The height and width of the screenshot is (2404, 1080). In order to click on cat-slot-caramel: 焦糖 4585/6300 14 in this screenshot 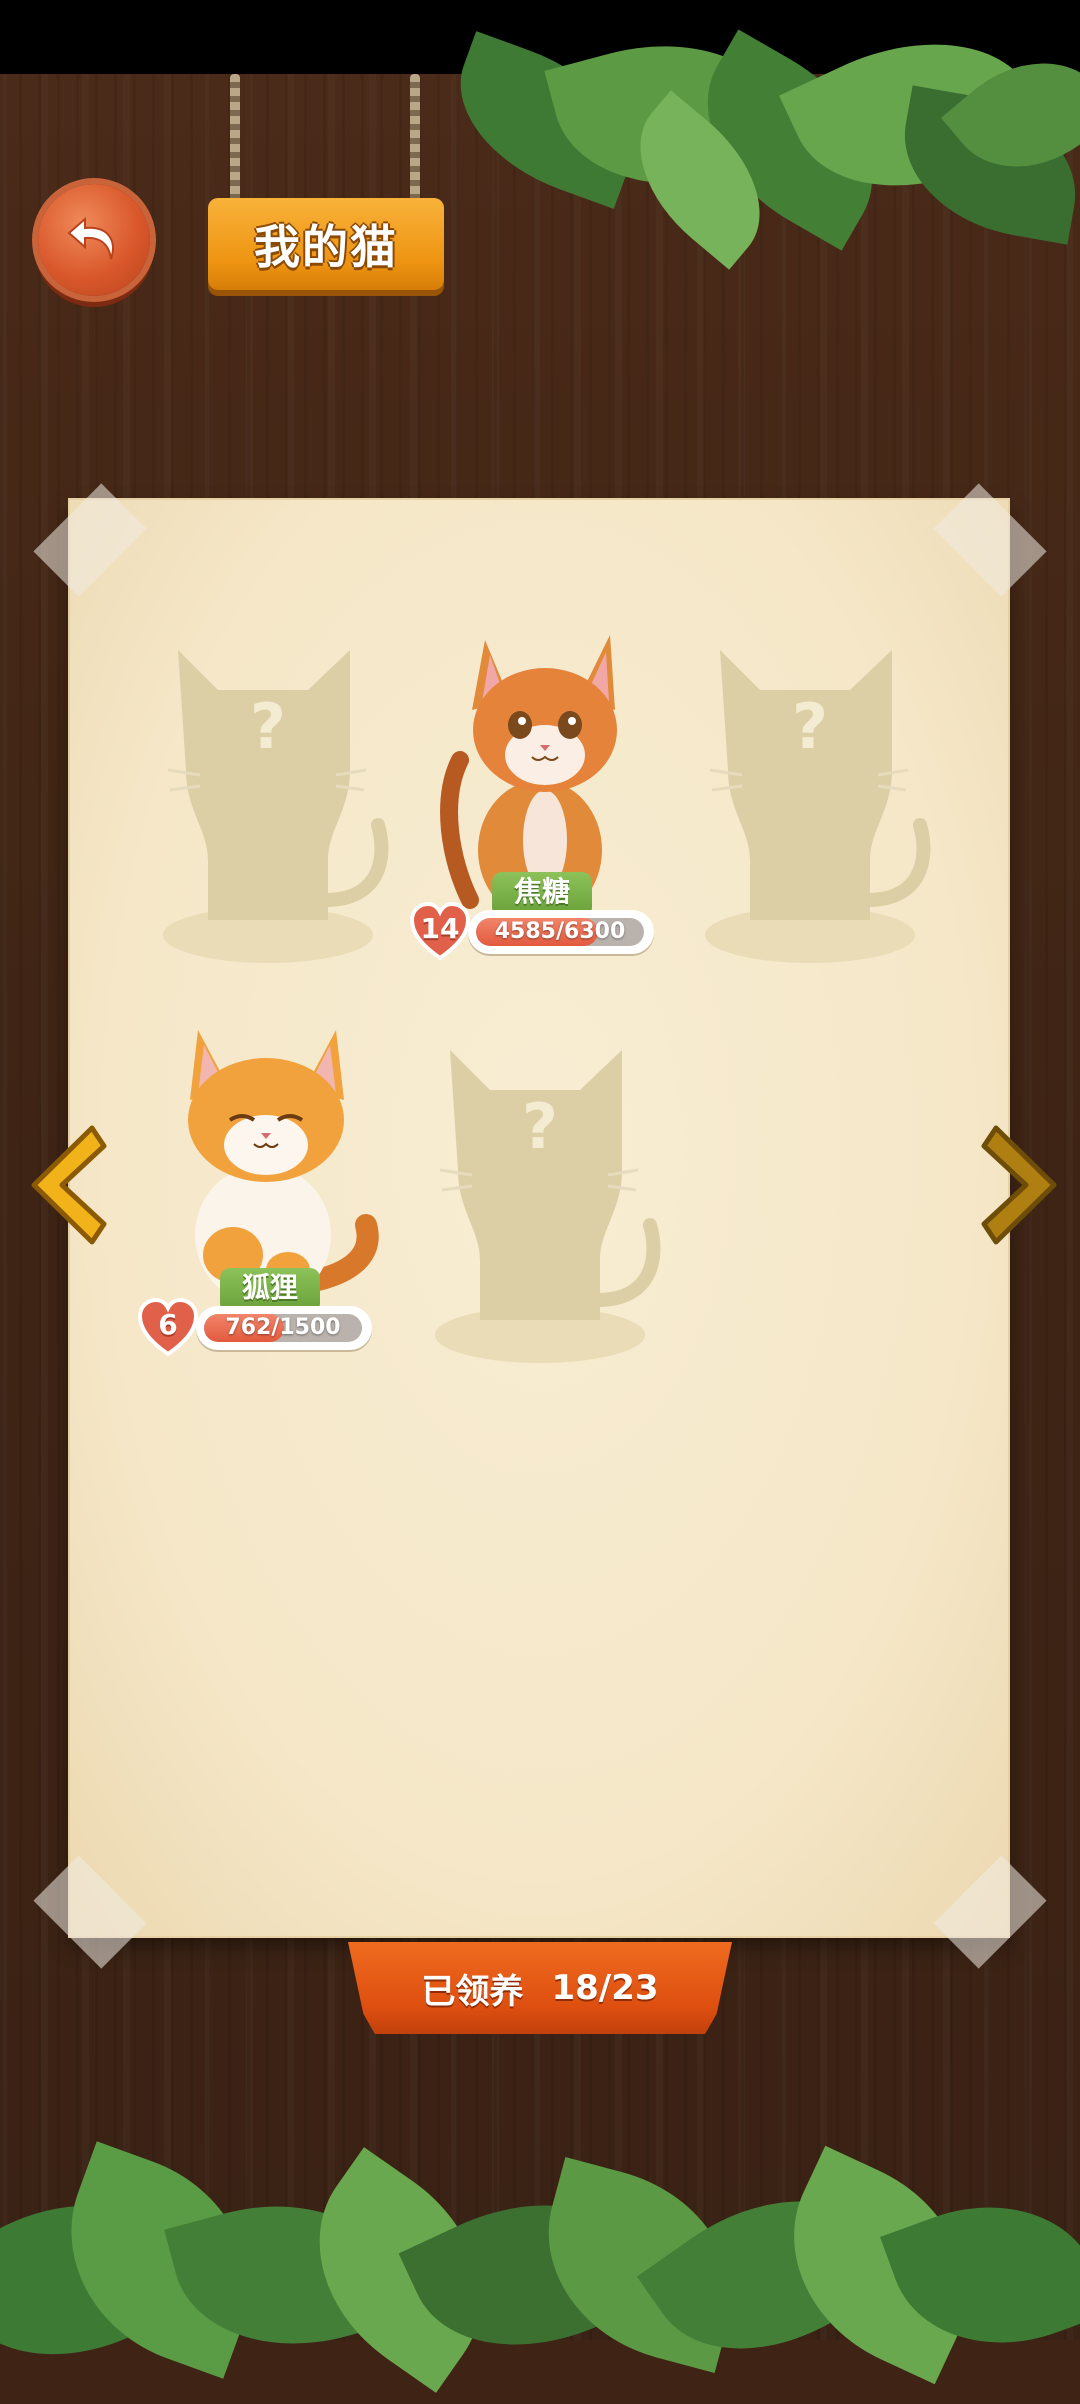, I will do `click(540, 800)`.